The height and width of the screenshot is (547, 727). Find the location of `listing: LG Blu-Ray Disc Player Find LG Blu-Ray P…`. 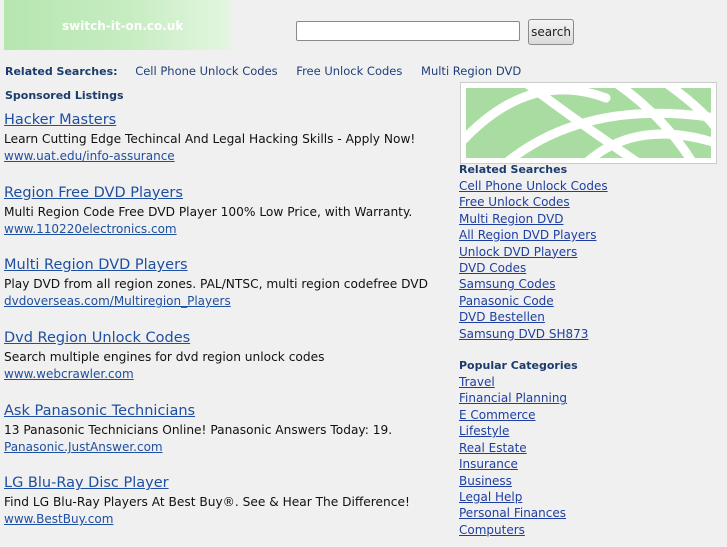

listing: LG Blu-Ray Disc Player Find LG Blu-Ray P… is located at coordinates (224, 510).